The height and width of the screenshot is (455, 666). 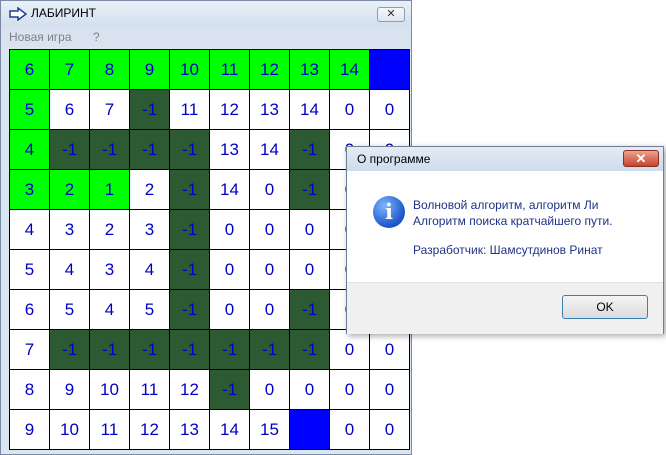 I want to click on window-close-button: ✕, so click(x=391, y=14).